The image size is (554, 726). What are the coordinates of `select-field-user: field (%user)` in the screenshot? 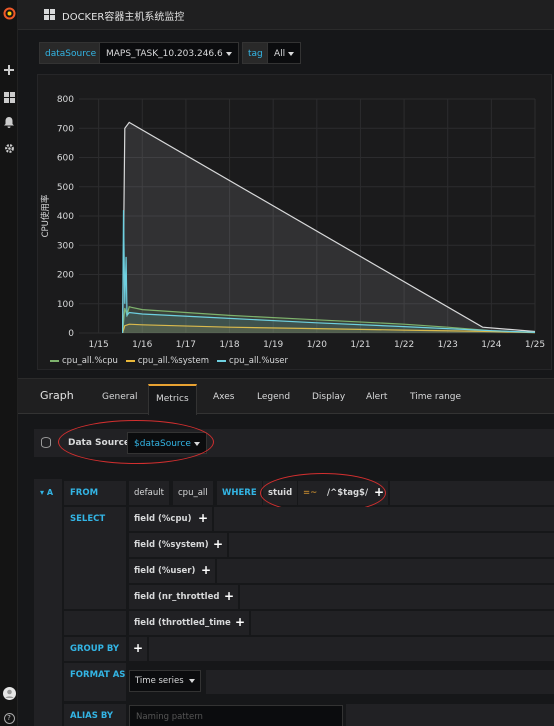 It's located at (165, 571).